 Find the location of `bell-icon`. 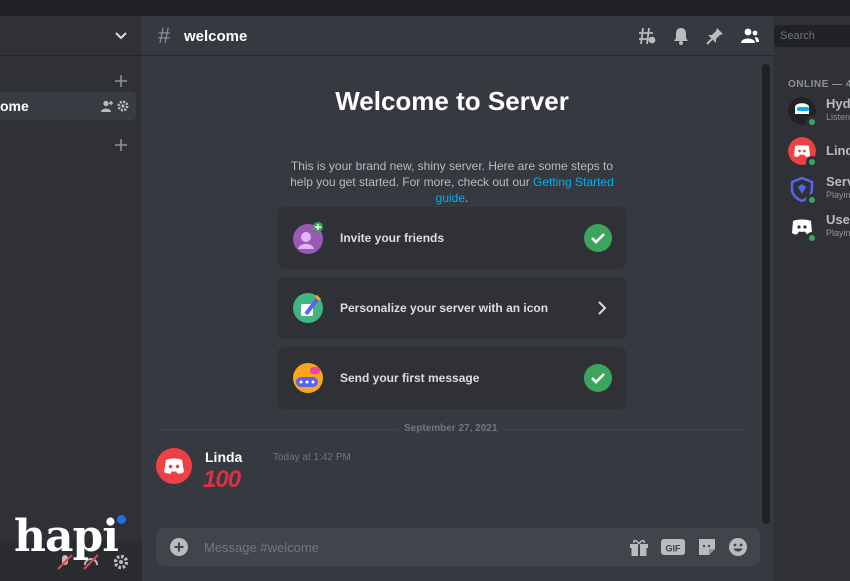

bell-icon is located at coordinates (681, 36).